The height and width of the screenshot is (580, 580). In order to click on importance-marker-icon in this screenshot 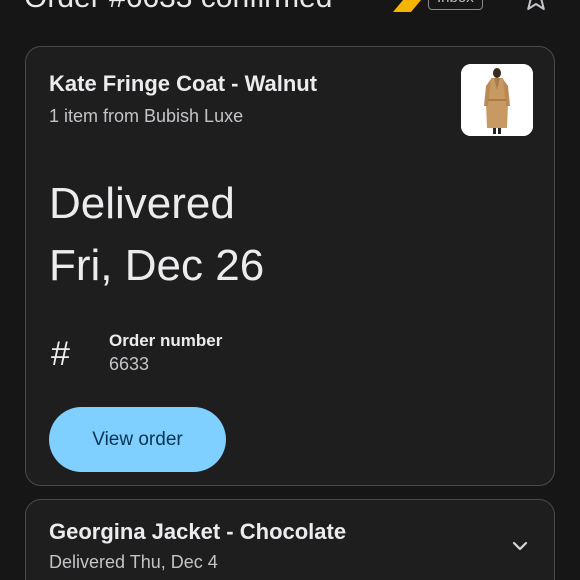, I will do `click(406, 8)`.